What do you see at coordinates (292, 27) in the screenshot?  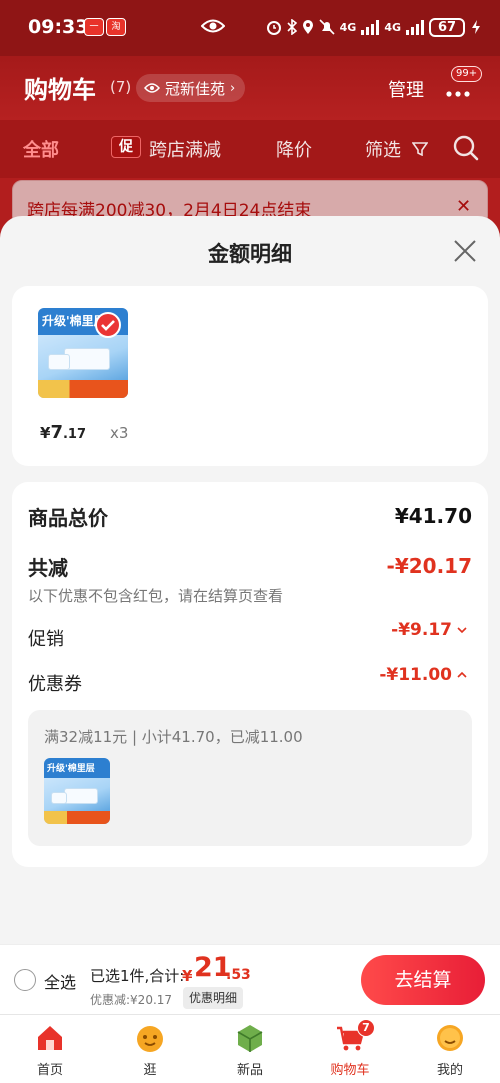 I see `bluetooth-icon` at bounding box center [292, 27].